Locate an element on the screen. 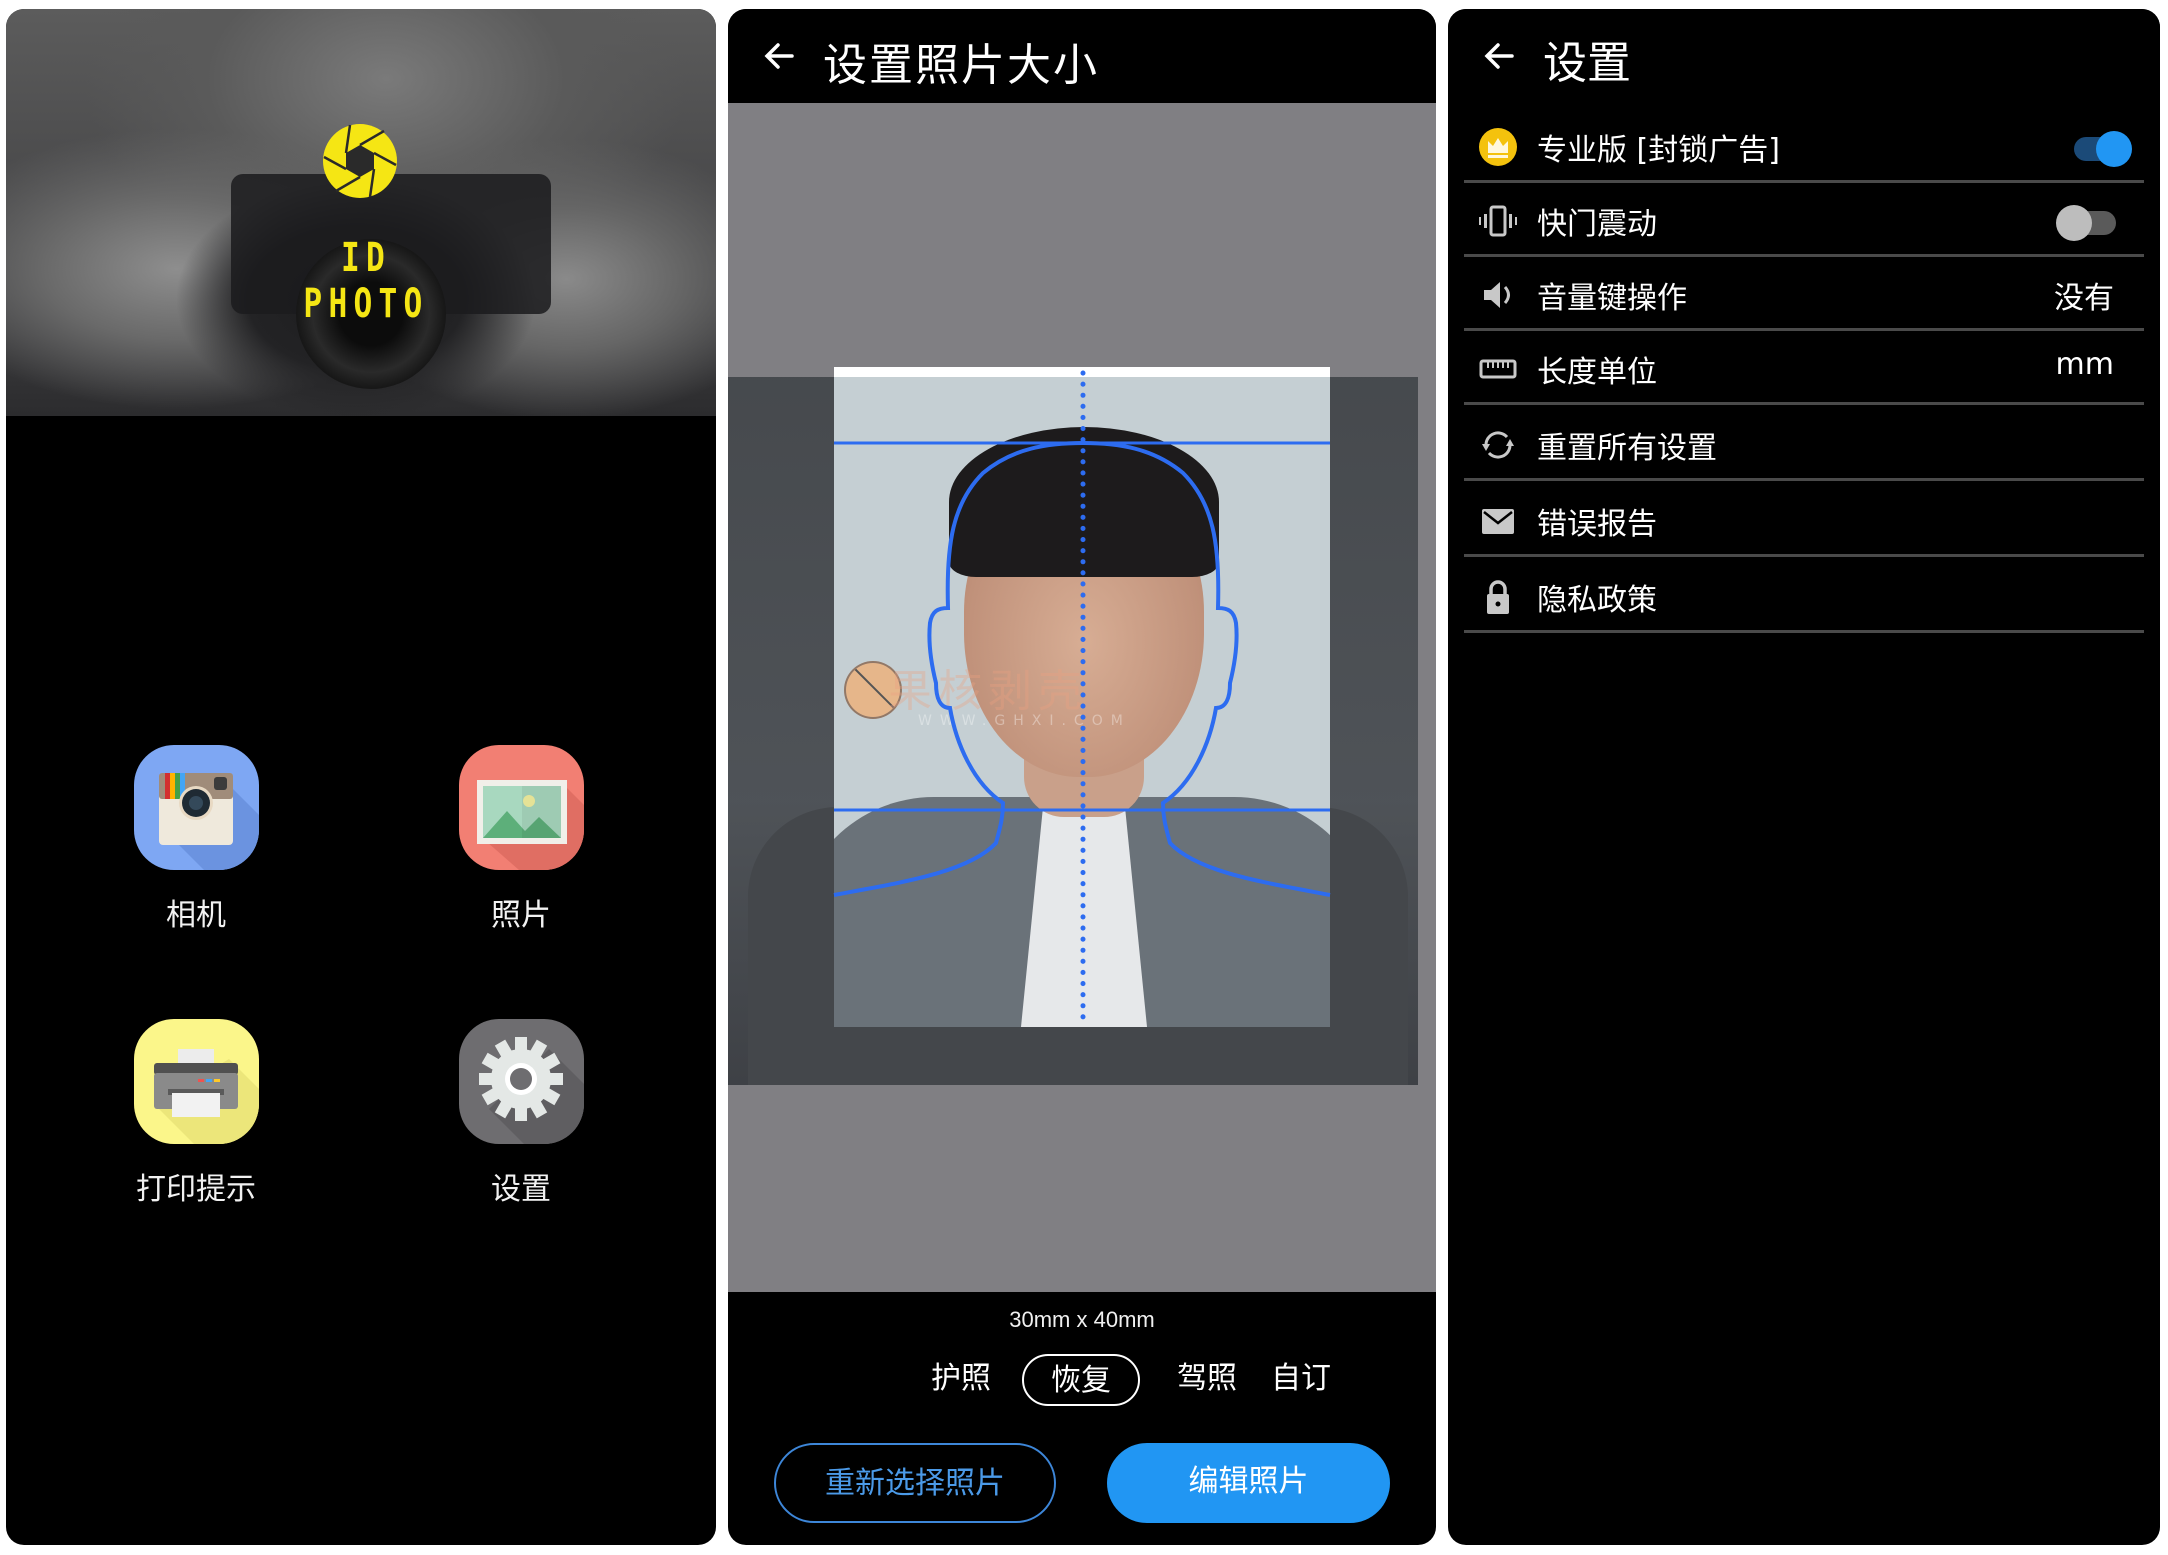  pro-version-toggle is located at coordinates (2101, 149).